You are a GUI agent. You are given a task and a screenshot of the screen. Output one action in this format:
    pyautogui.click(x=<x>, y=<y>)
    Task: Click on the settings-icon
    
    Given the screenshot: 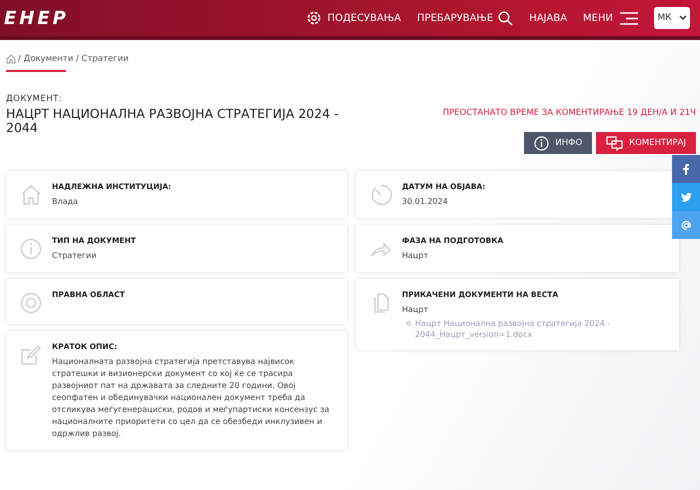 What is the action you would take?
    pyautogui.click(x=314, y=18)
    